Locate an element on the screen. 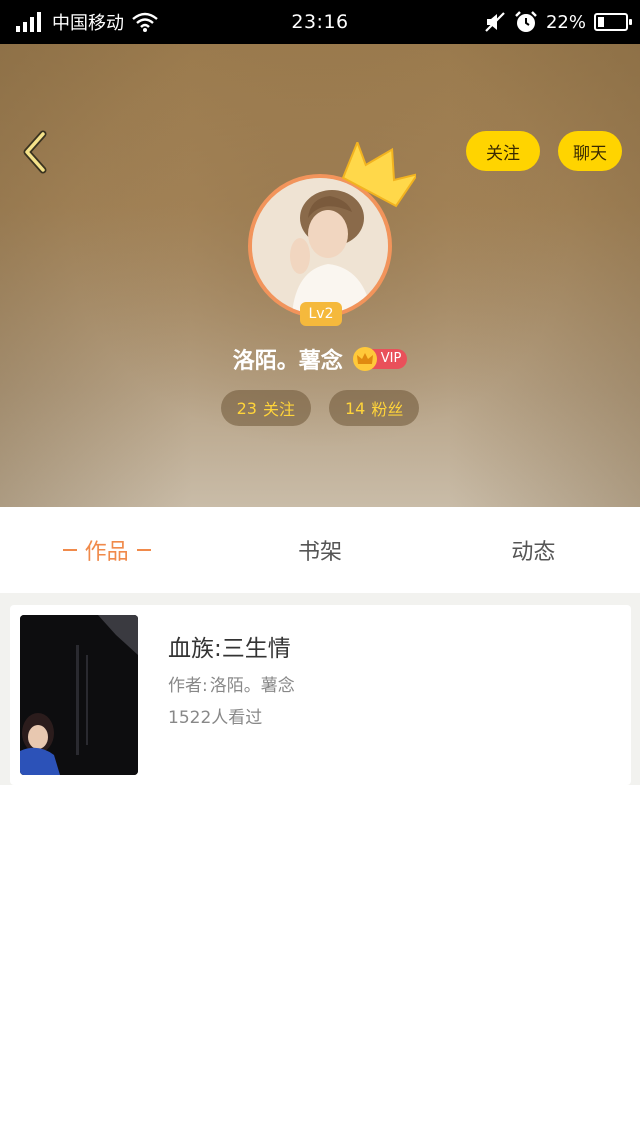 Image resolution: width=640 pixels, height=1138 pixels. tab-activity: 动态 is located at coordinates (533, 550).